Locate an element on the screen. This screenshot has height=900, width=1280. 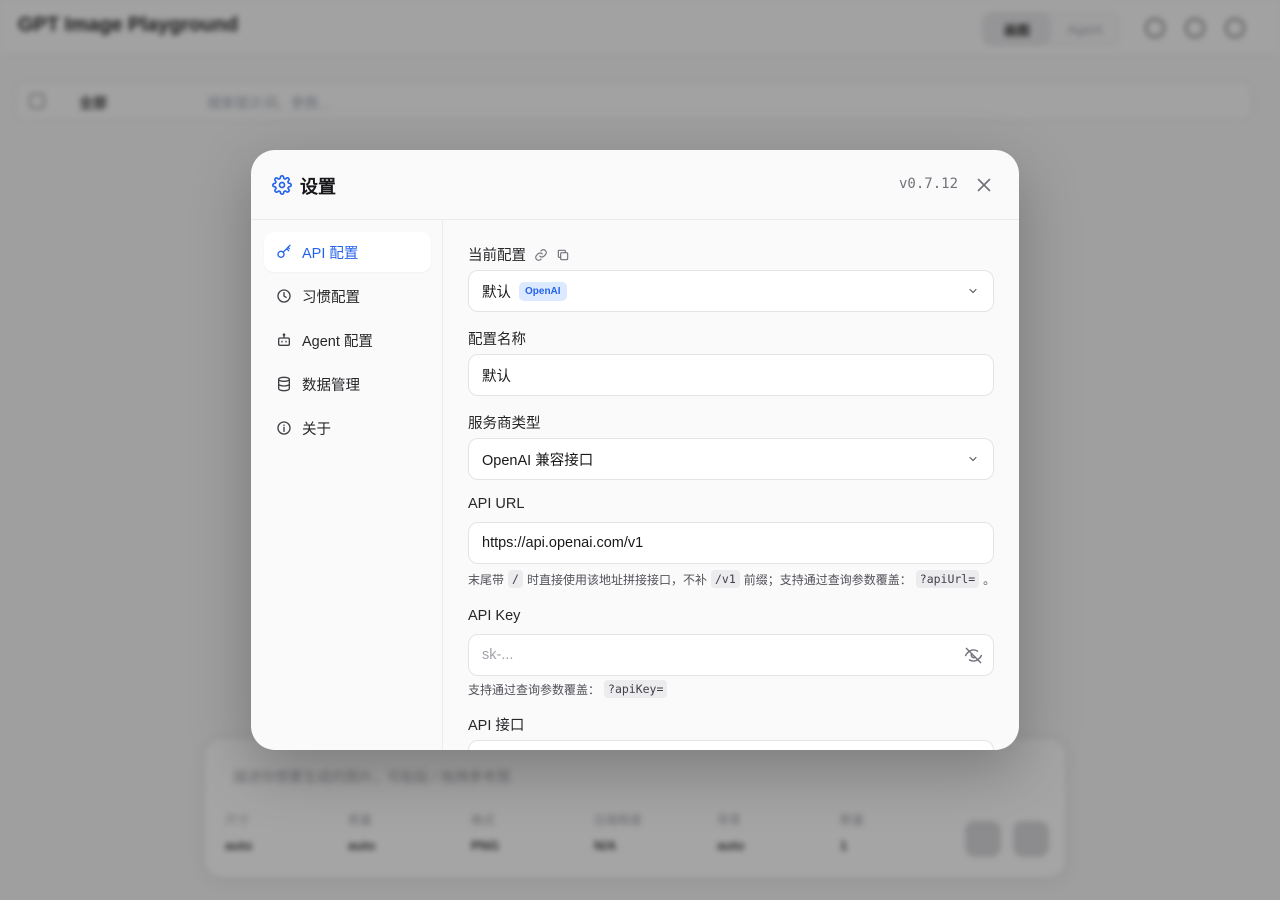
modal-header: 设置 v0.7.12 is located at coordinates (635, 185).